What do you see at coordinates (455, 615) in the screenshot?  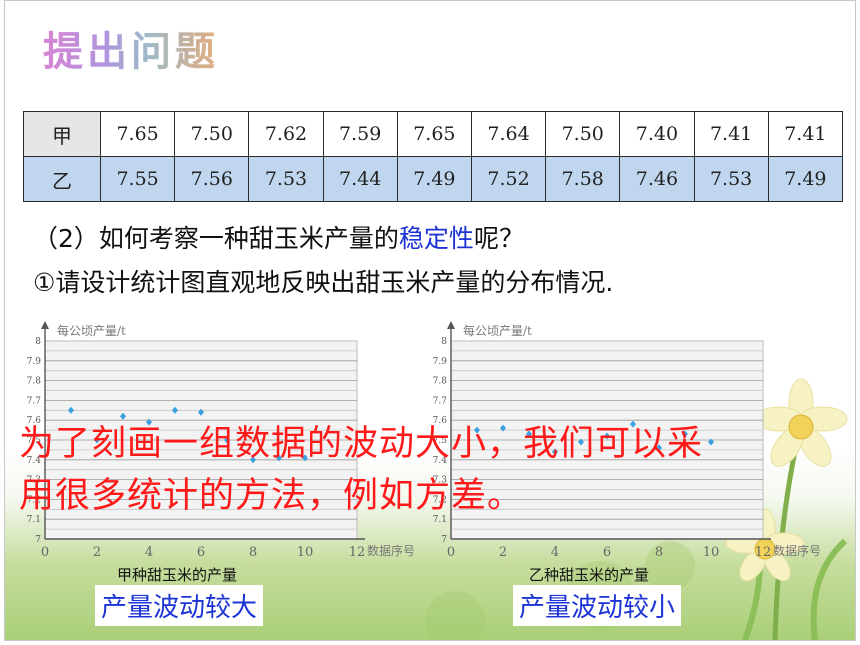 I see `bokeh-decoration` at bounding box center [455, 615].